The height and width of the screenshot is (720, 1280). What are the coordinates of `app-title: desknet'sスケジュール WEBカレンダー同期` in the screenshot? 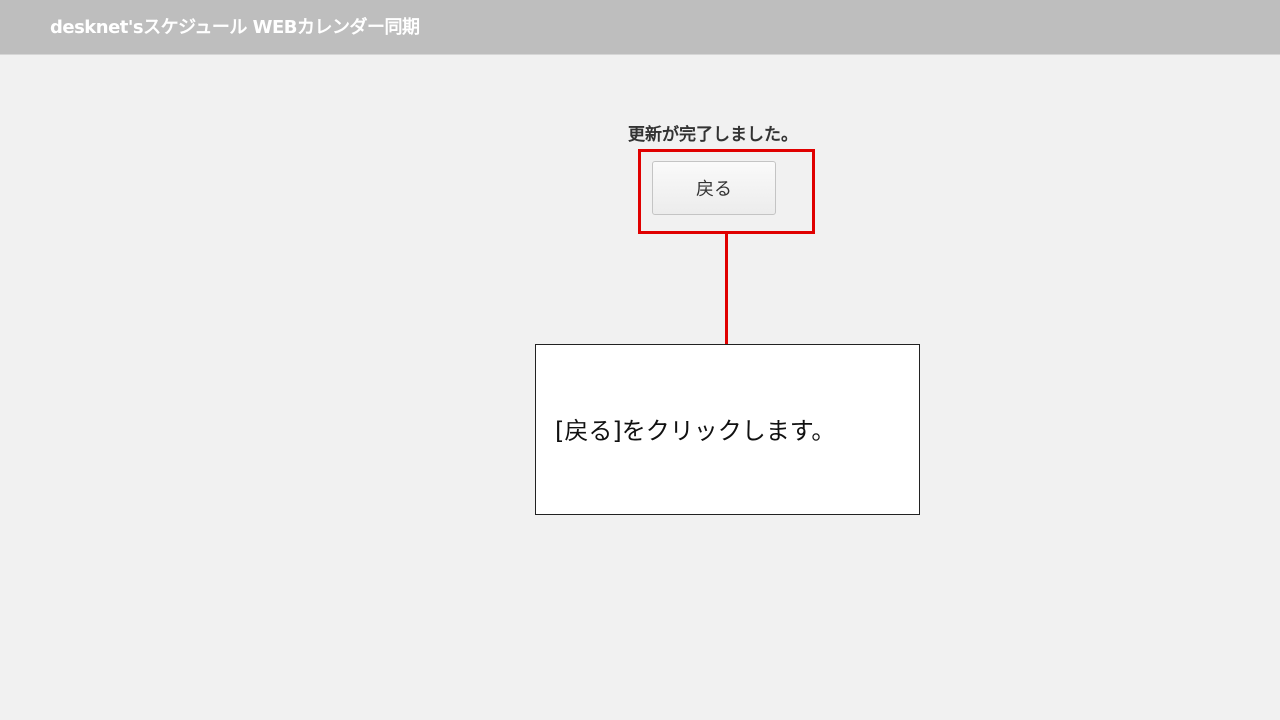 It's located at (235, 27).